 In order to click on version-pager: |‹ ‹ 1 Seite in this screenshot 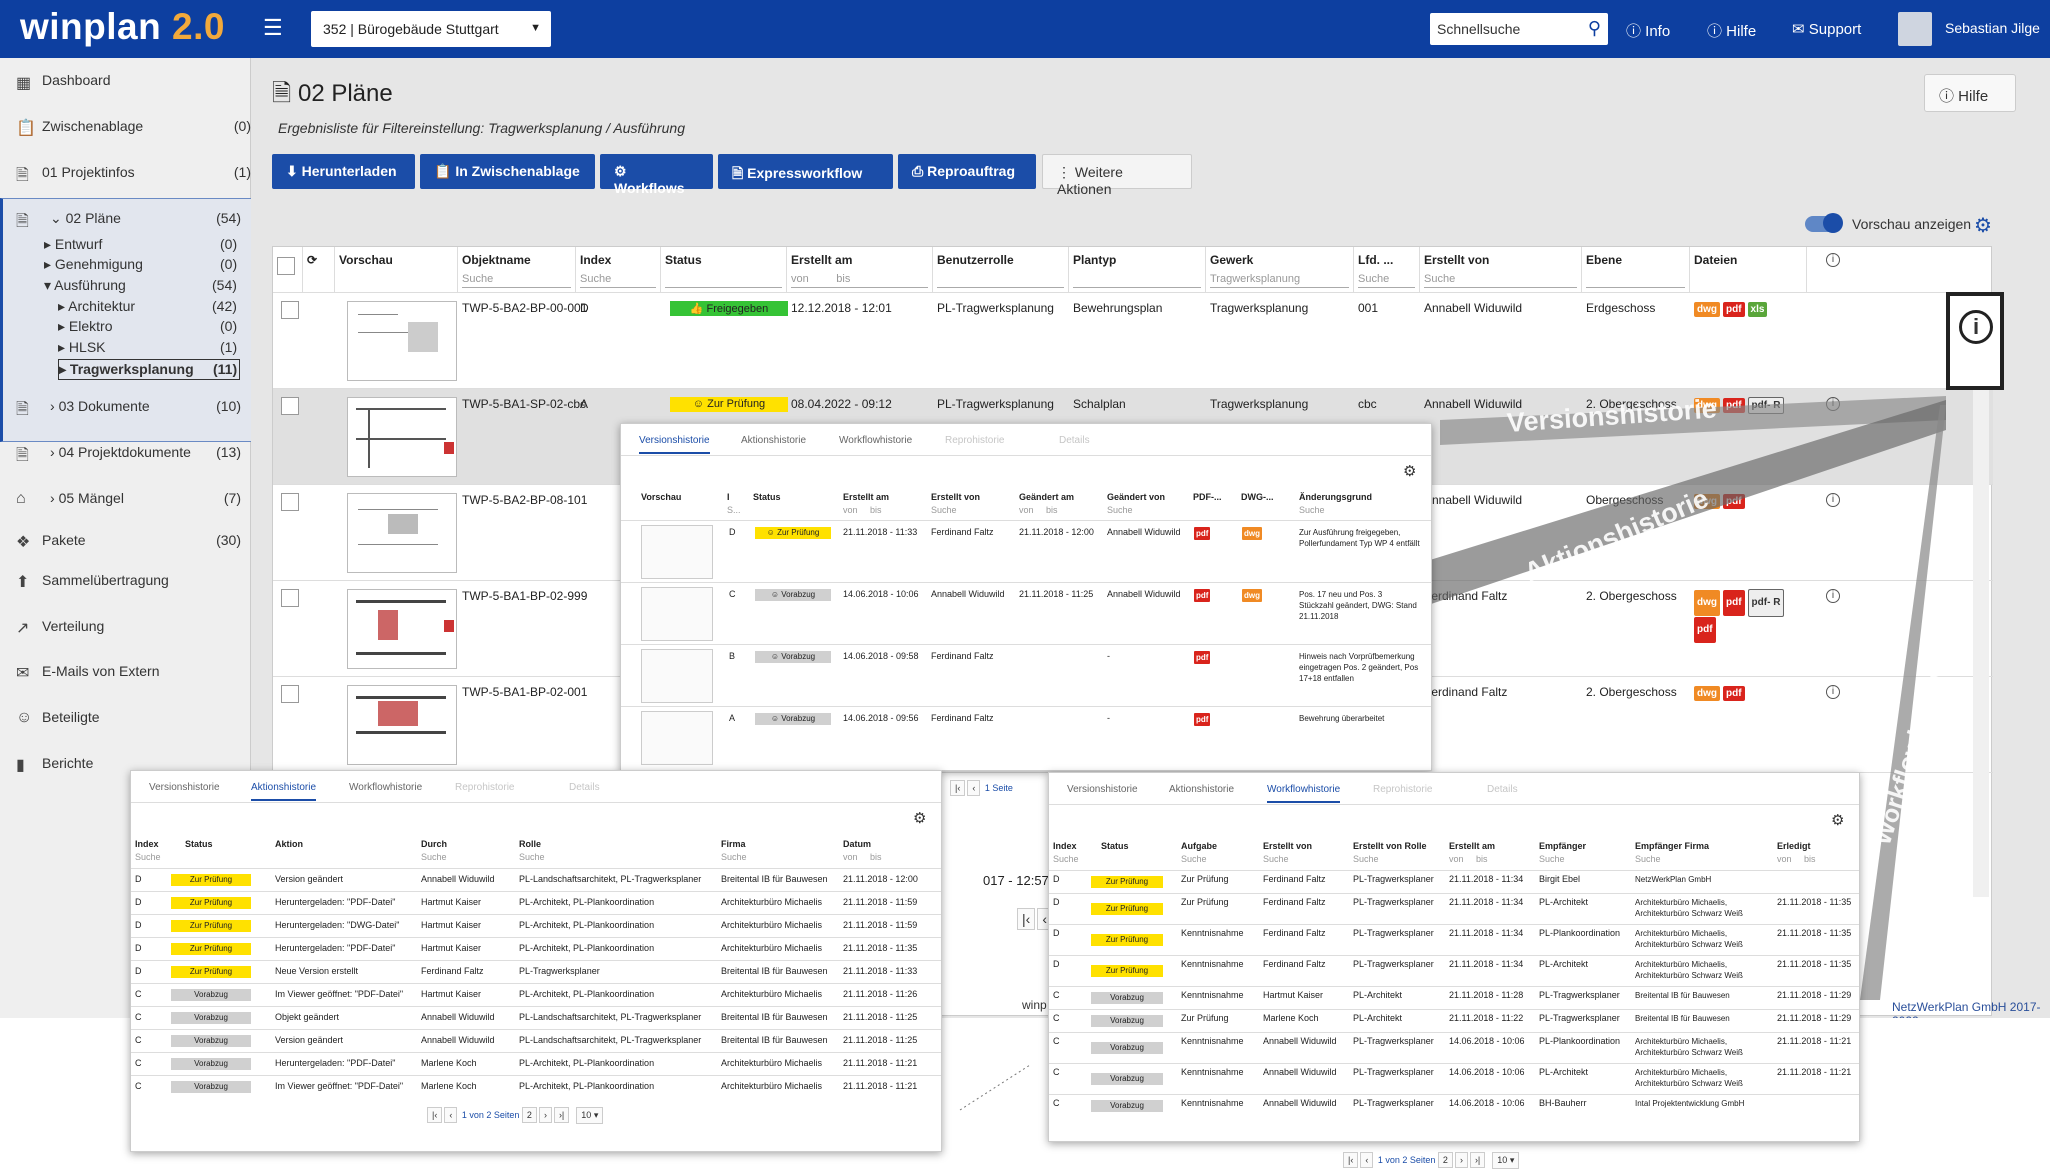, I will do `click(981, 788)`.